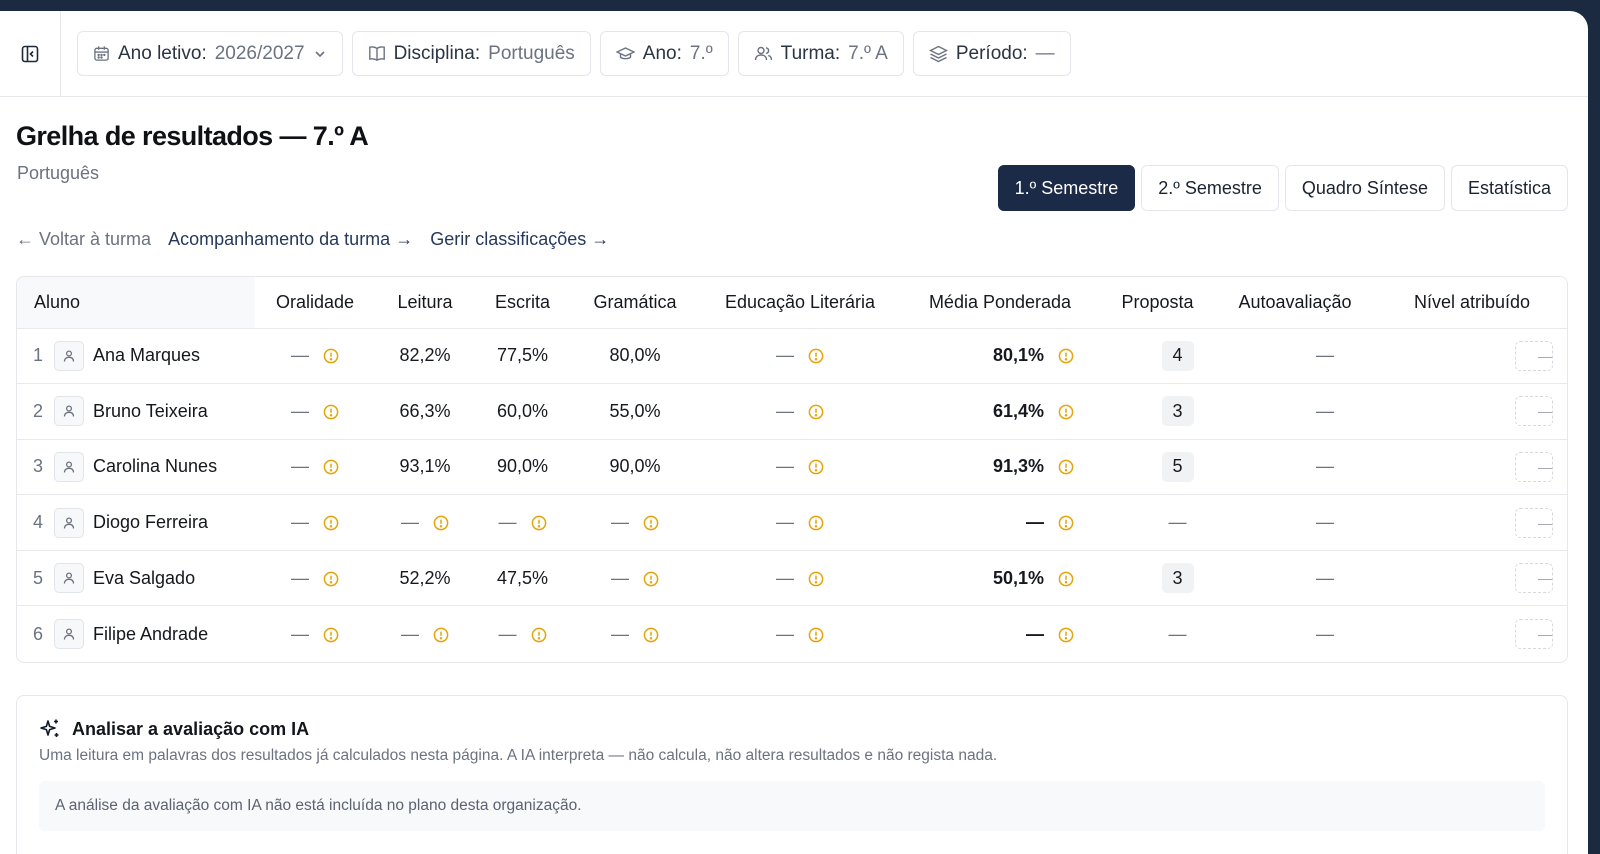  What do you see at coordinates (820, 53) in the screenshot?
I see `filter-class: Turma: 7.º A` at bounding box center [820, 53].